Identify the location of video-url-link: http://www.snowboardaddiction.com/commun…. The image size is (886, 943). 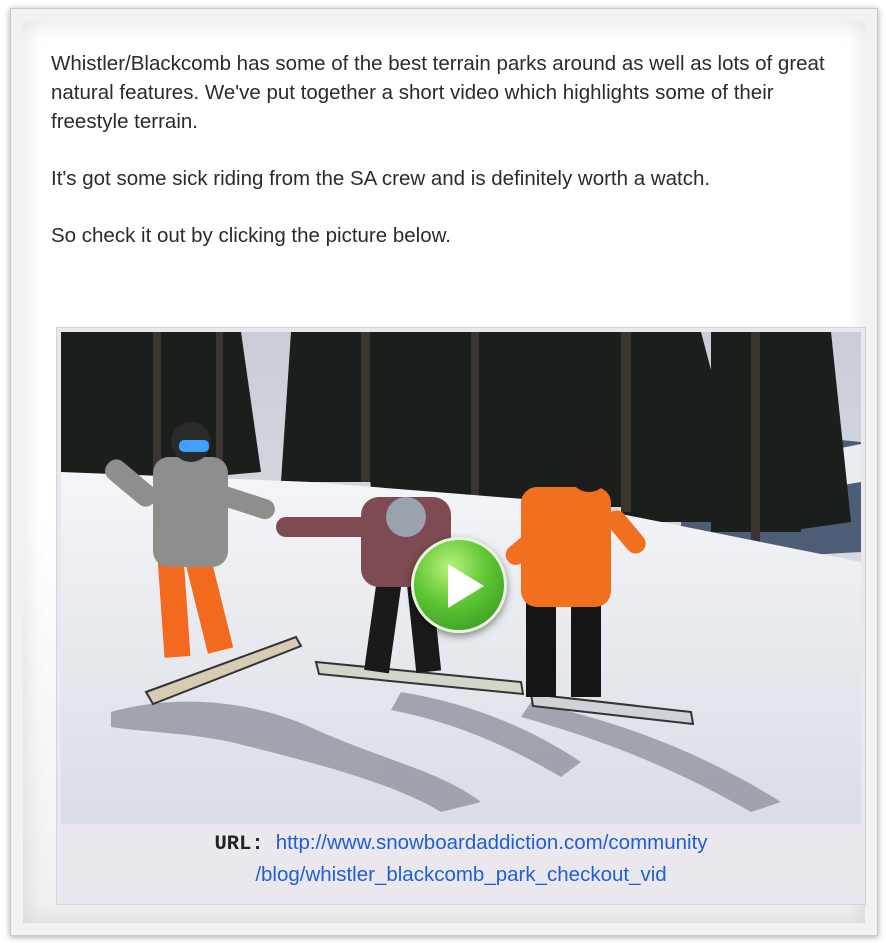
(492, 842).